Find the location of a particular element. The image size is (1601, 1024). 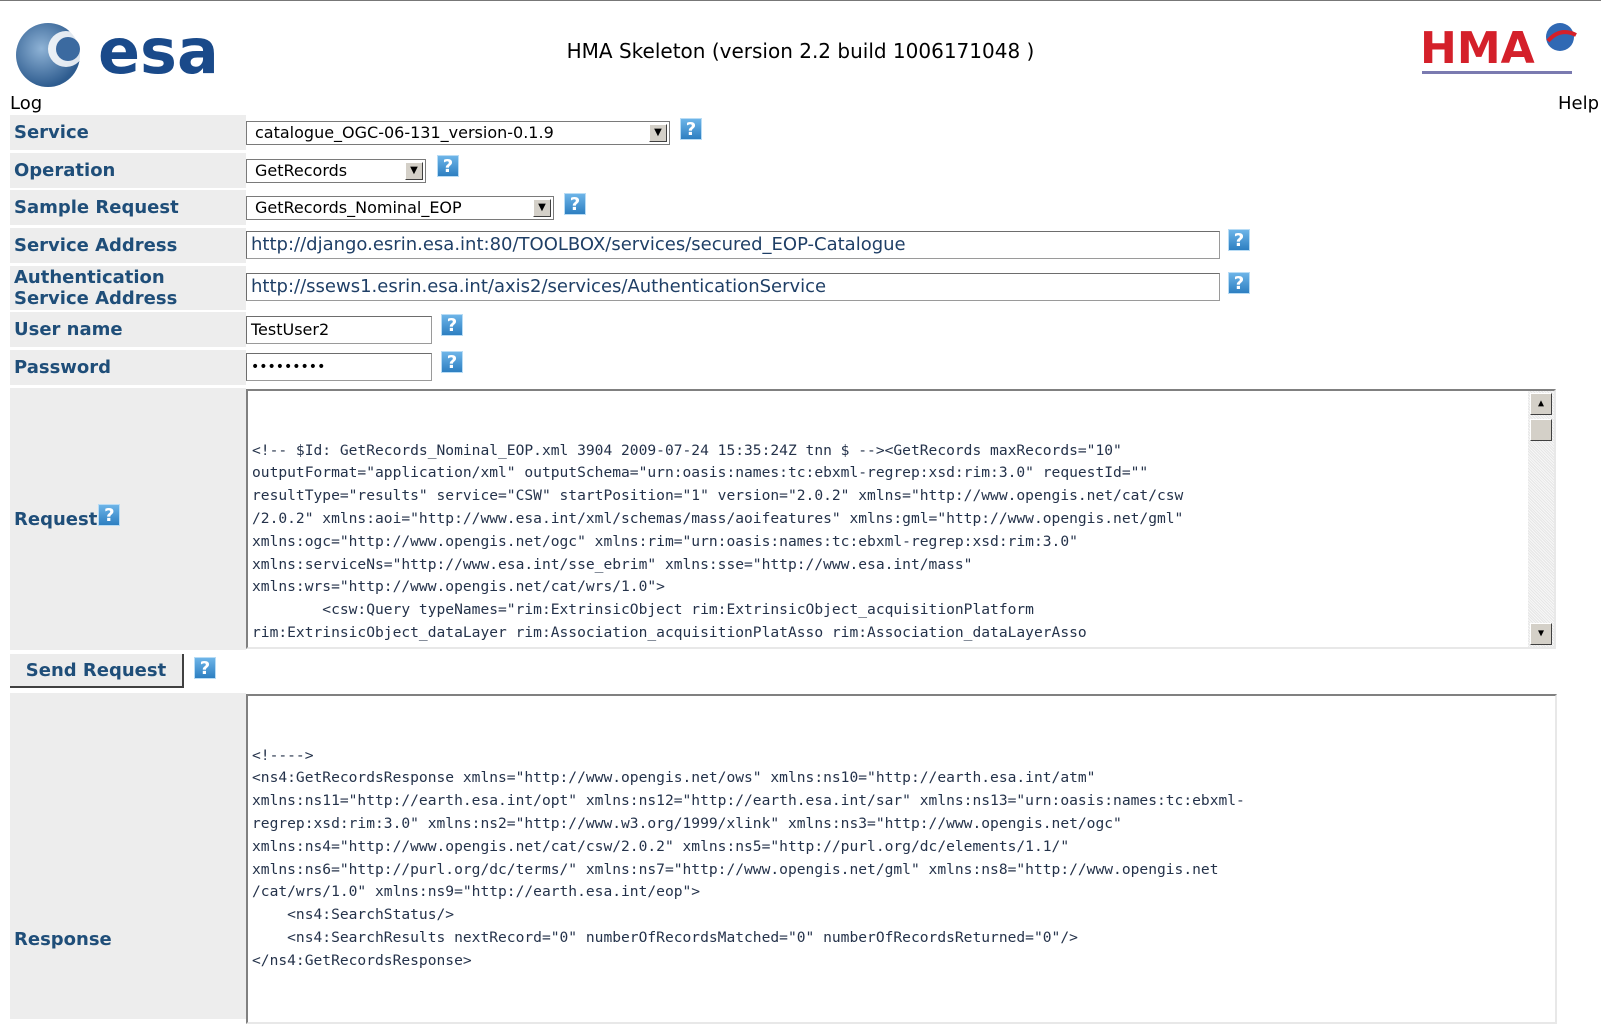

username-input: TestUser2 is located at coordinates (339, 330).